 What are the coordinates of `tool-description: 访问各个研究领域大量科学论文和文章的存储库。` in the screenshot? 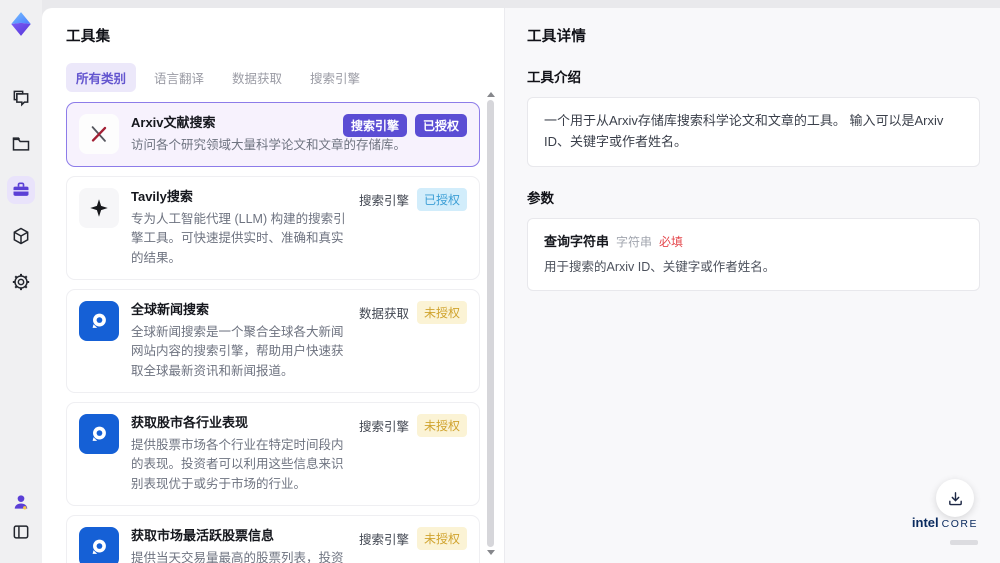 It's located at (269, 144).